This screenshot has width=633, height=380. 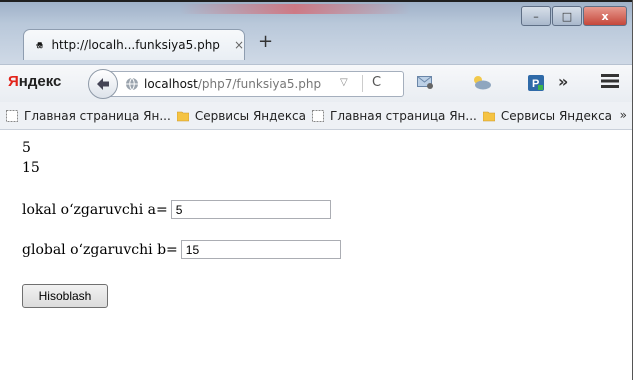 I want to click on reload-icon: C, so click(x=376, y=82).